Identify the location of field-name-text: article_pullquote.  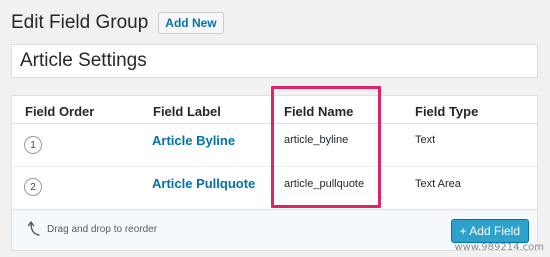
(324, 184).